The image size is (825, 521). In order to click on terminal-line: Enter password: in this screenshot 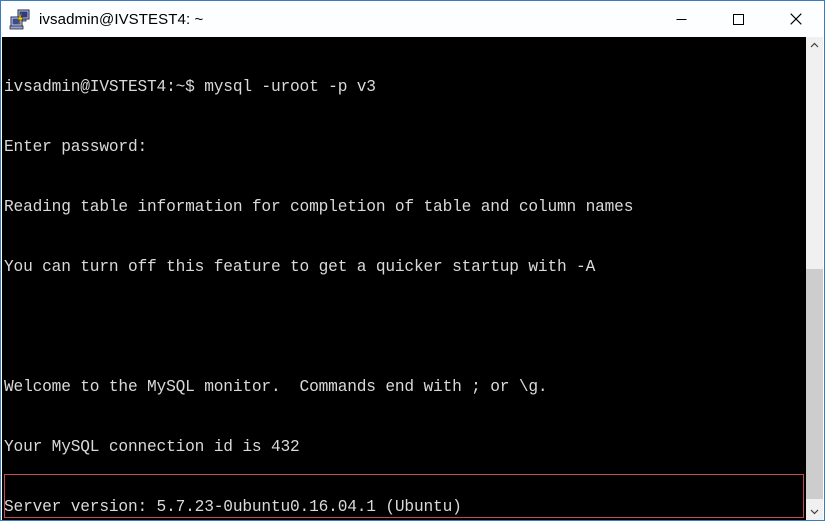, I will do `click(76, 147)`.